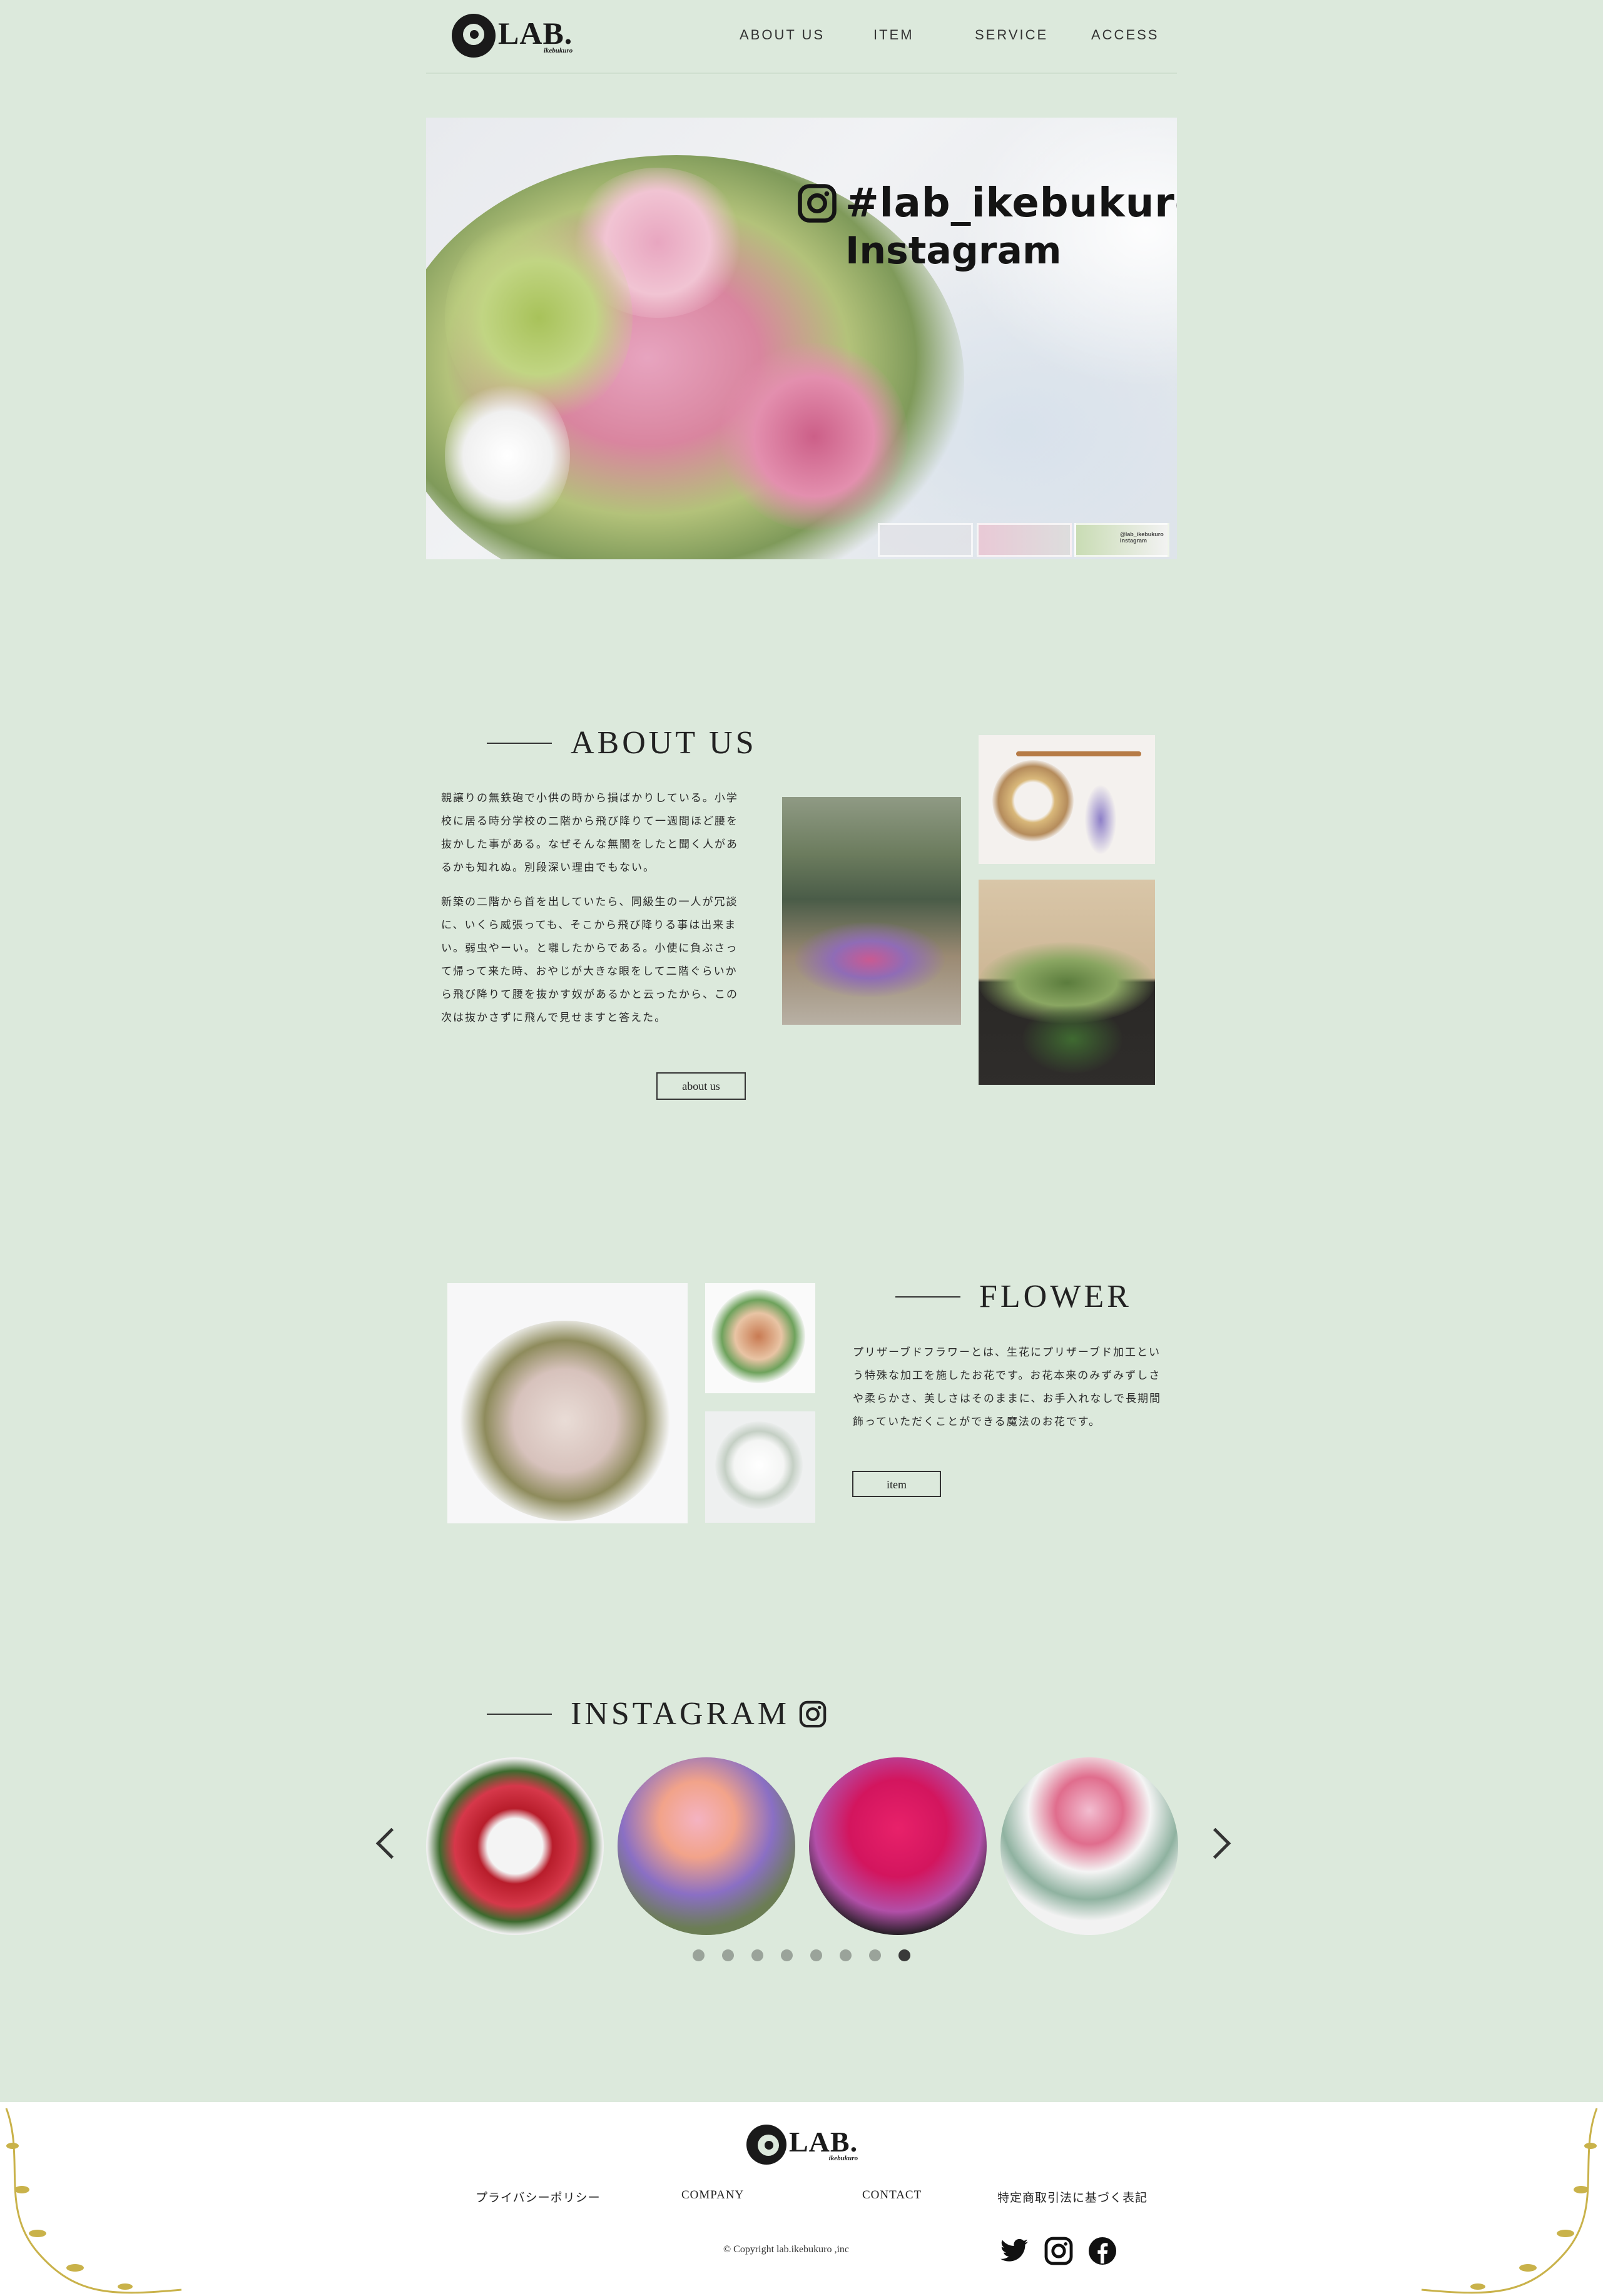  I want to click on header-logo: LAB. ikebukuro, so click(512, 36).